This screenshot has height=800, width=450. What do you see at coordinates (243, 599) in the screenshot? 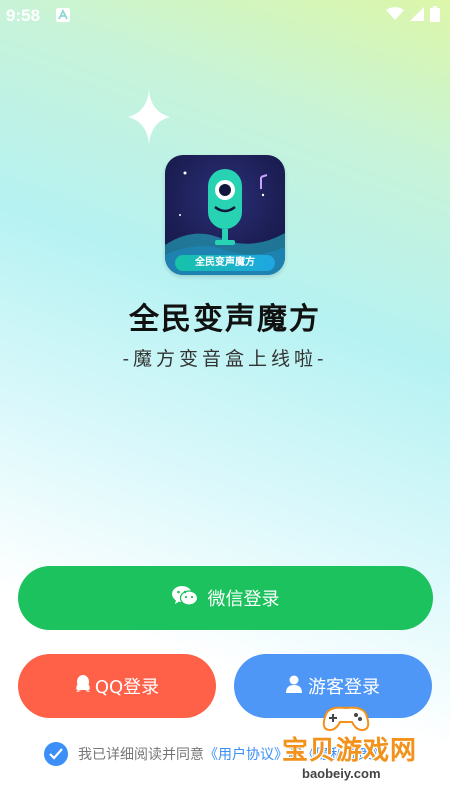
I see `wechat-login-label: 微信登录` at bounding box center [243, 599].